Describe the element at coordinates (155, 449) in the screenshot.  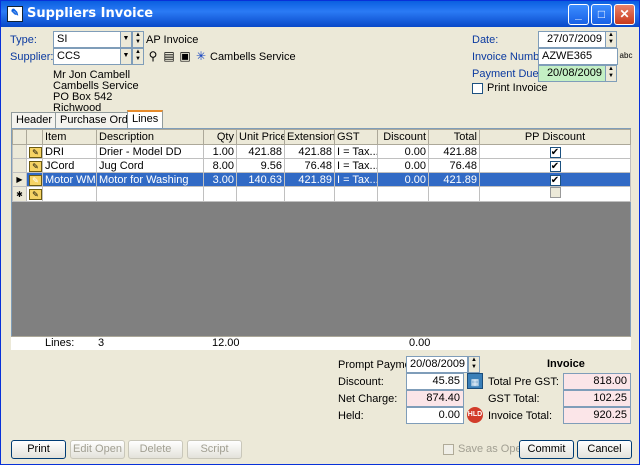
I see `delete-button: Delete` at that location.